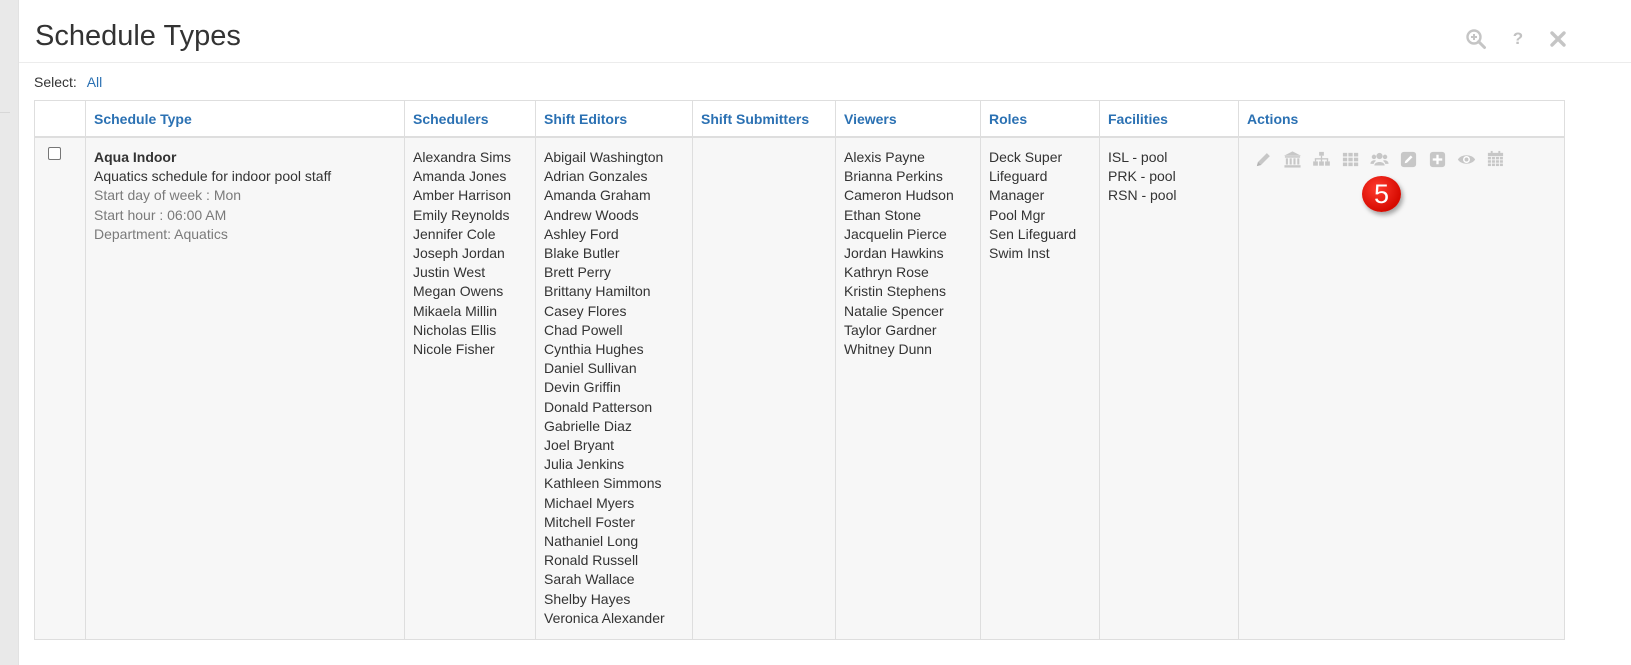  I want to click on scheduler-name: Nicole Fisher, so click(454, 349).